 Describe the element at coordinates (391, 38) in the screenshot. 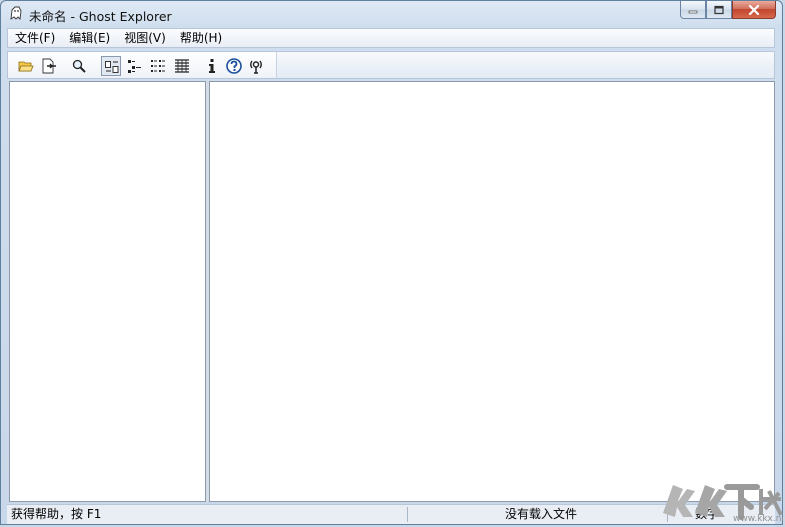

I see `menu-bar: 文件(F) 编辑(E) 视图(V) 帮助(H)` at that location.